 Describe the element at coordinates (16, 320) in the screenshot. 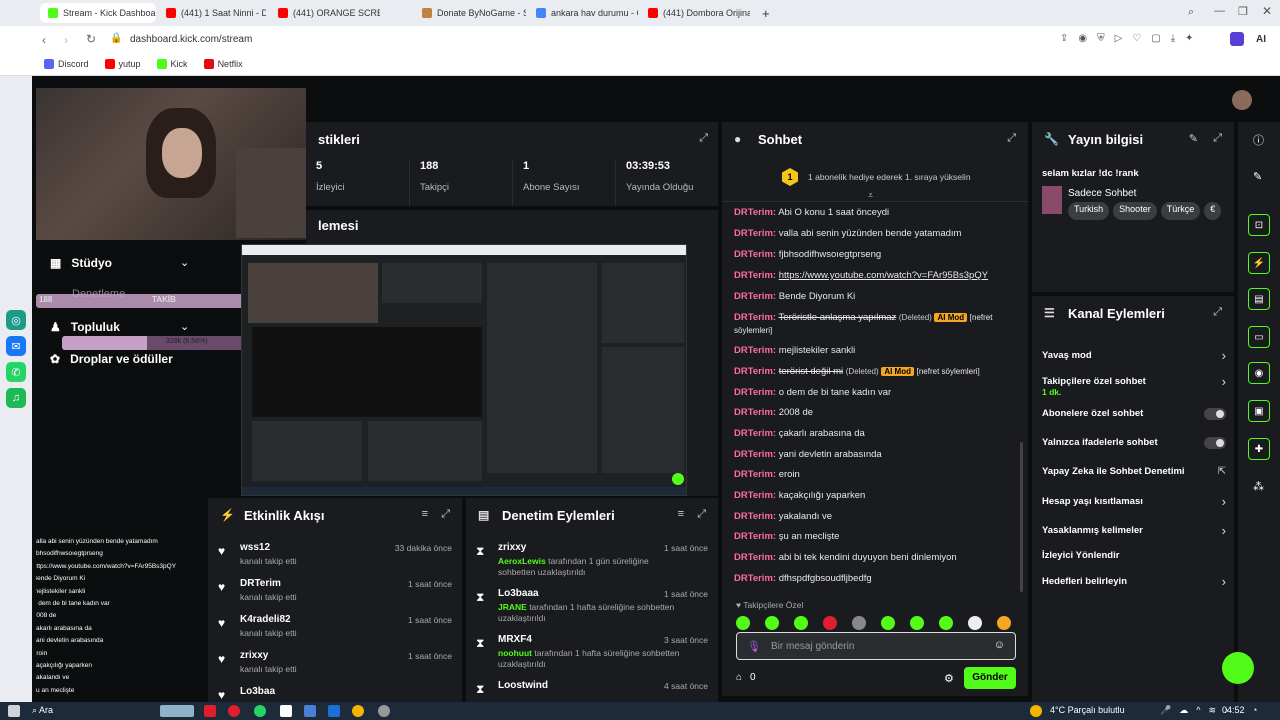

I see `chatgpt-icon: ◎` at that location.